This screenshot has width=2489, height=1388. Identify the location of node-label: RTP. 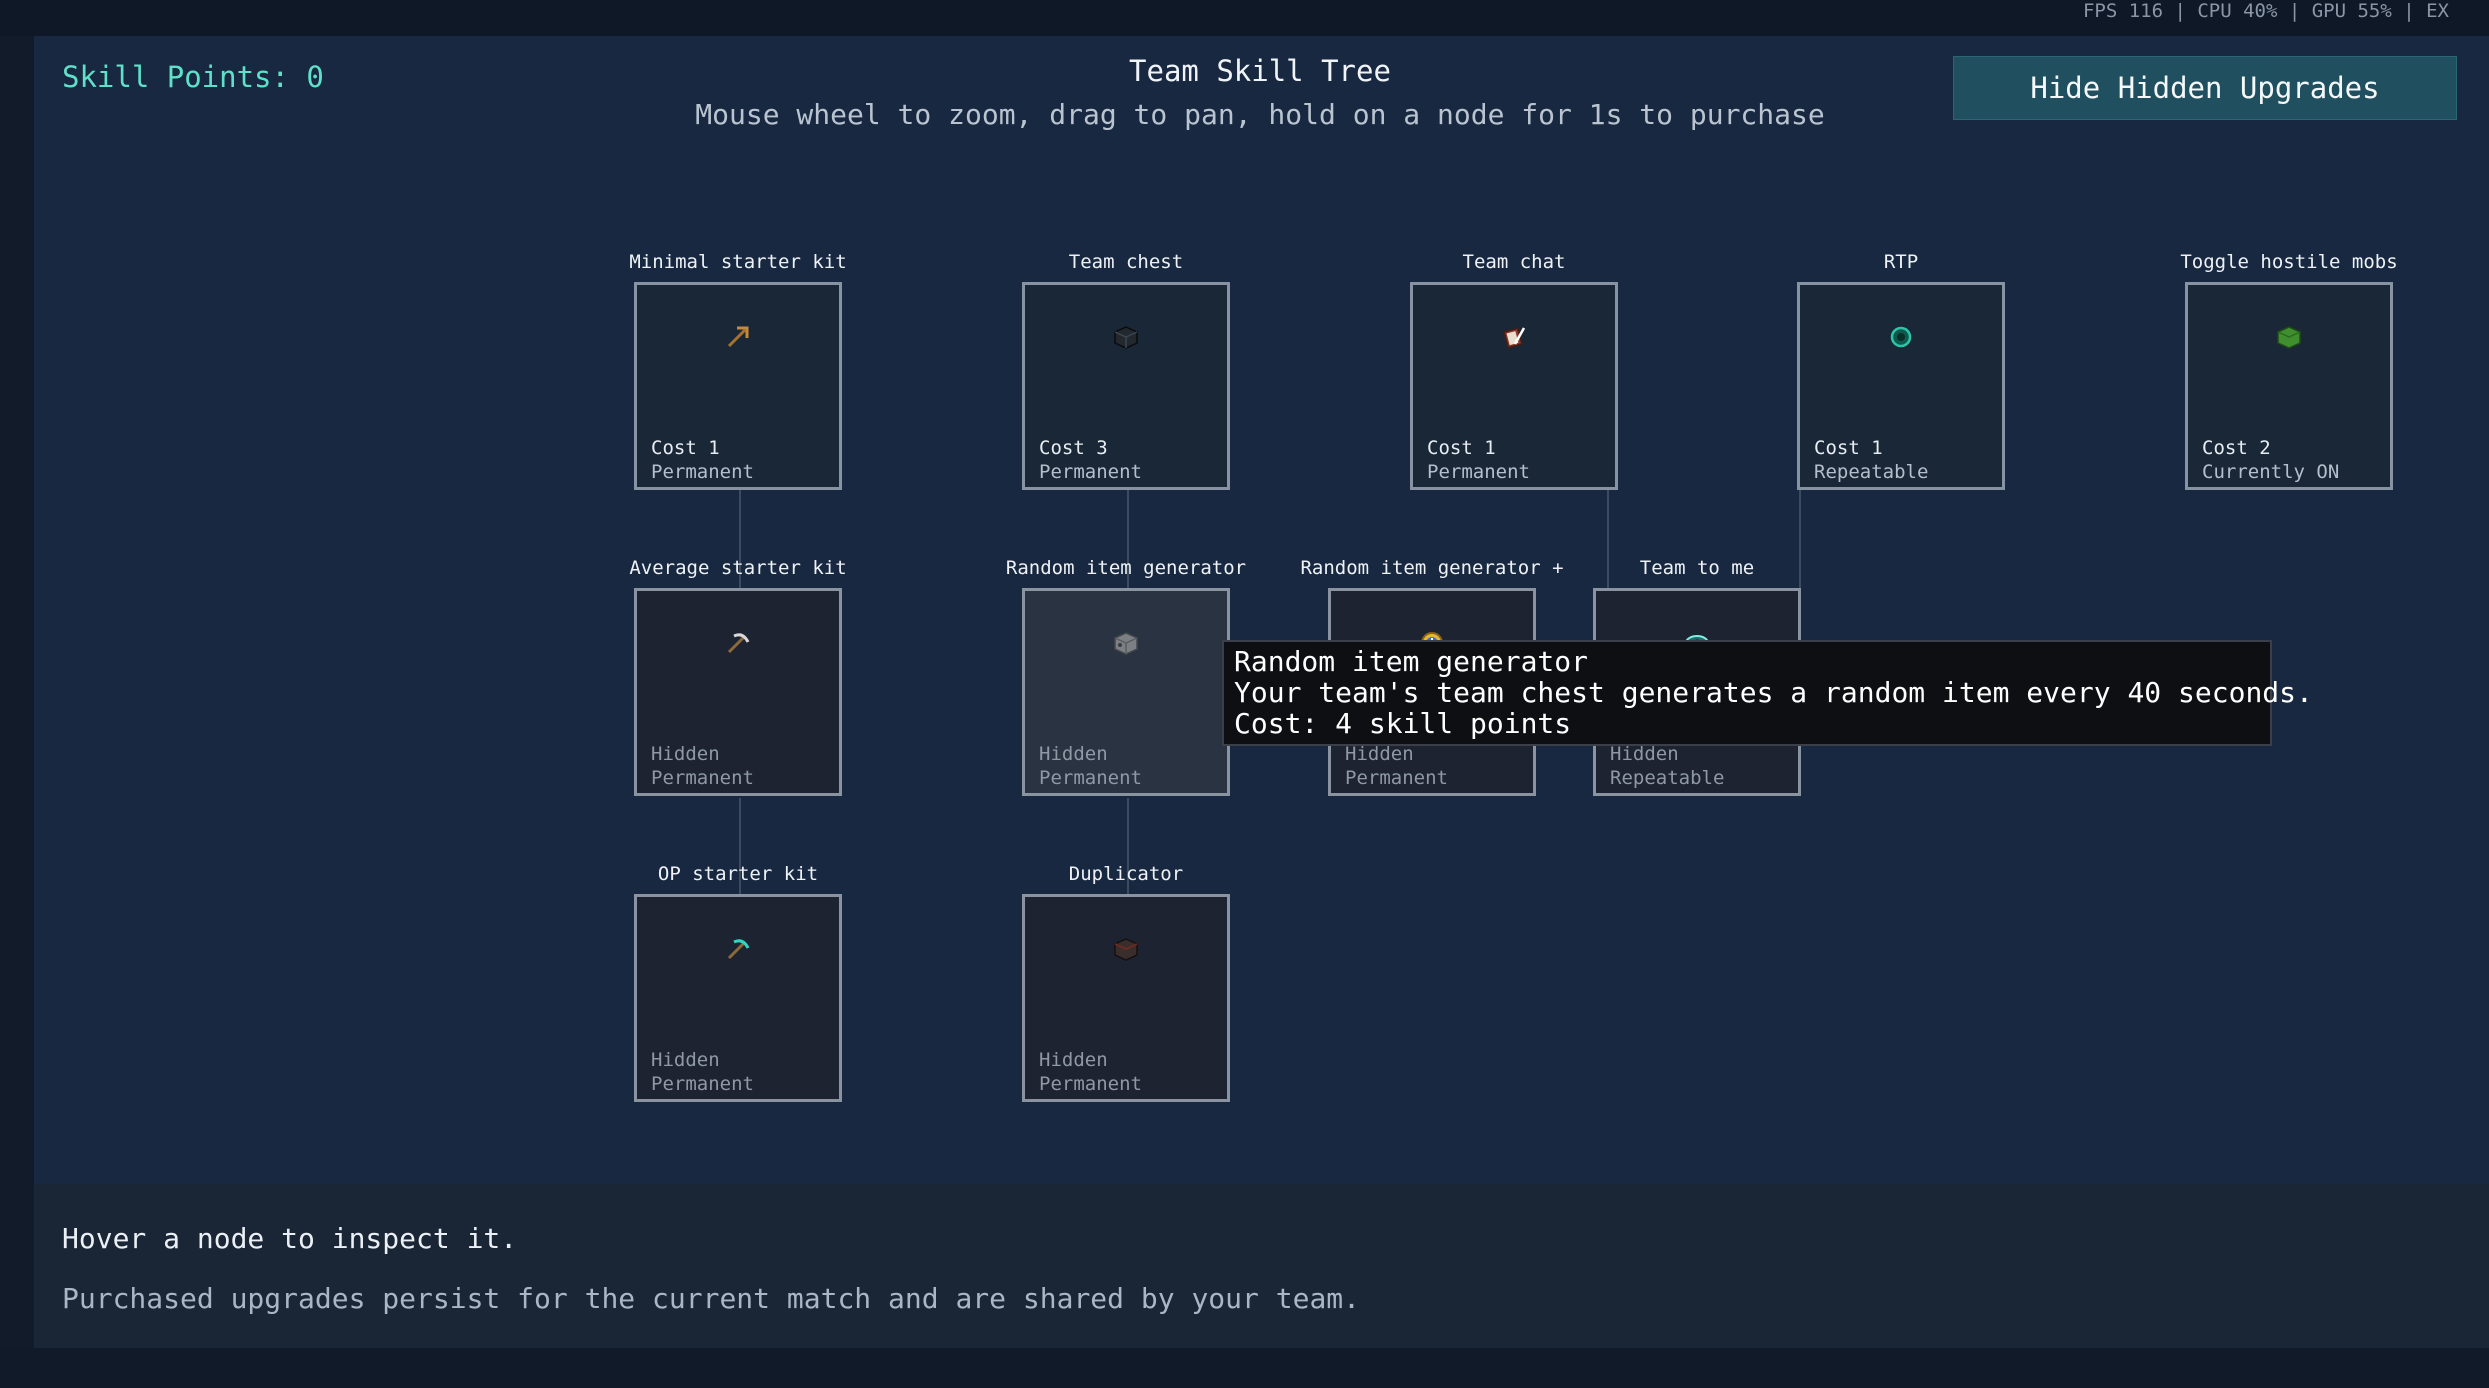
(1901, 262).